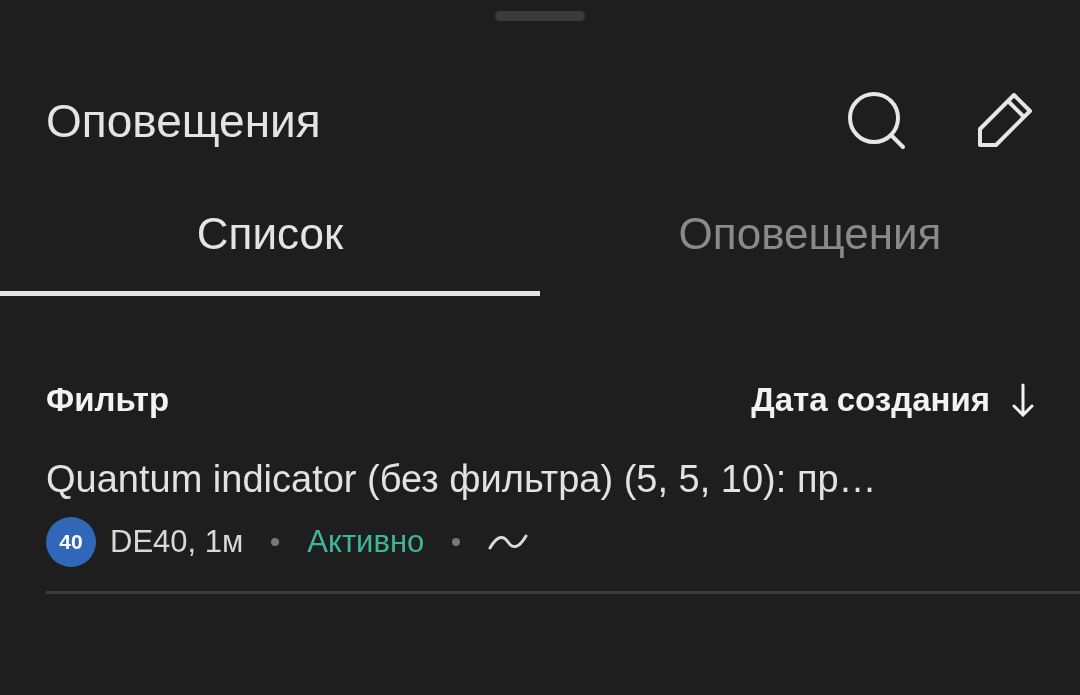 The height and width of the screenshot is (695, 1080). Describe the element at coordinates (892, 400) in the screenshot. I see `sort-button: Дата создания` at that location.